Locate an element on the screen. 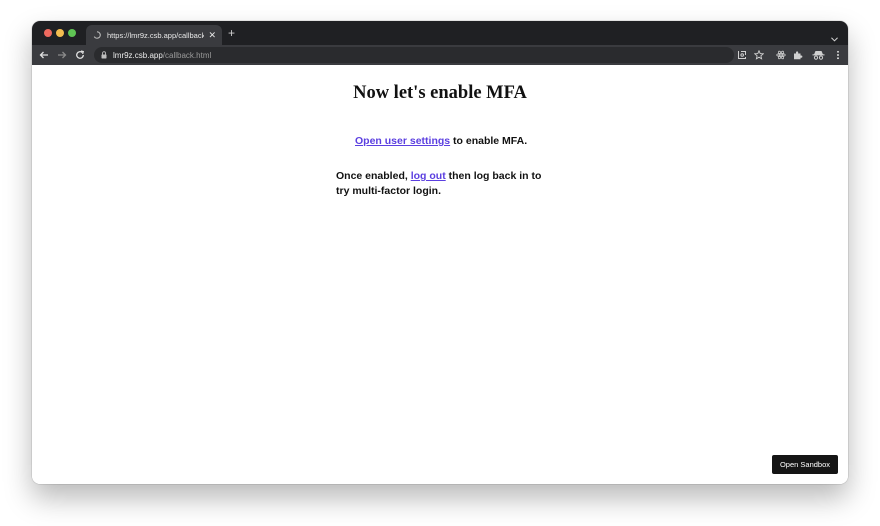 The height and width of the screenshot is (526, 880). loading-icon is located at coordinates (97, 35).